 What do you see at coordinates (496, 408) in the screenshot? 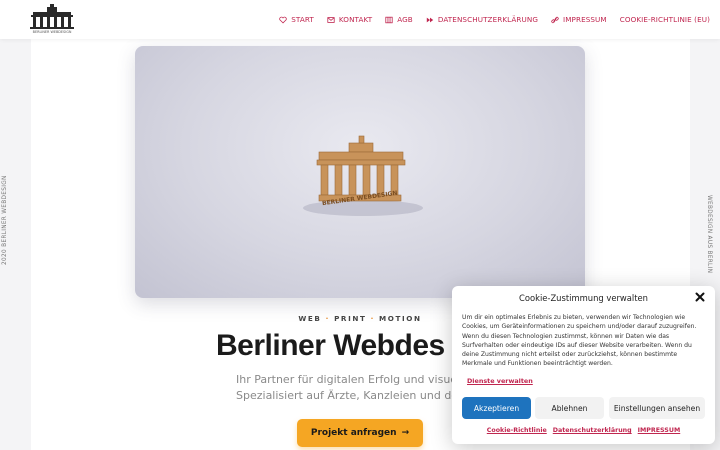
I see `accept-button: Akzeptieren` at bounding box center [496, 408].